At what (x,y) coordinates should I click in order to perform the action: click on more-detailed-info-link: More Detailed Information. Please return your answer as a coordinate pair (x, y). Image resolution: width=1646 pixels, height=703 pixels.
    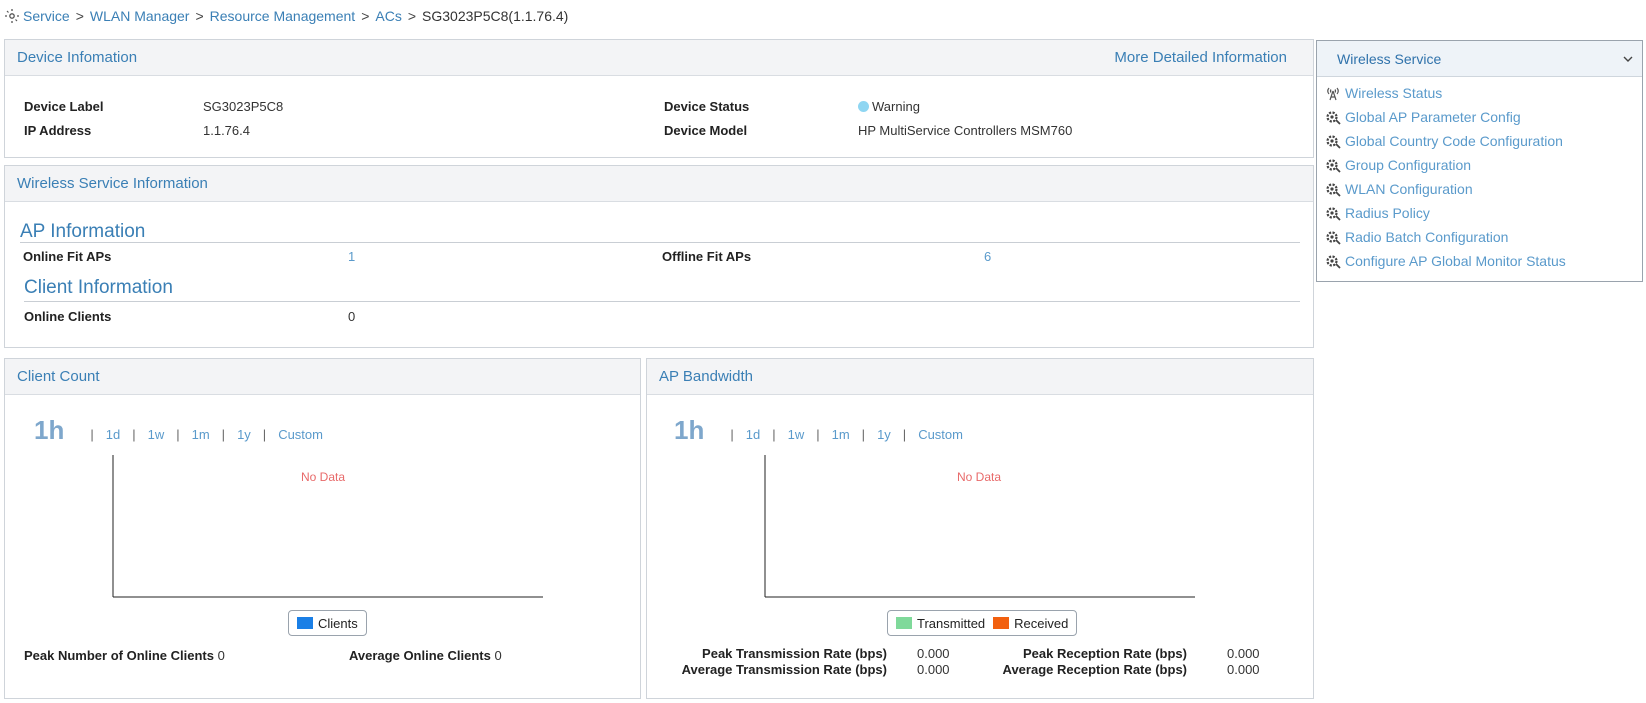
    Looking at the image, I should click on (1207, 57).